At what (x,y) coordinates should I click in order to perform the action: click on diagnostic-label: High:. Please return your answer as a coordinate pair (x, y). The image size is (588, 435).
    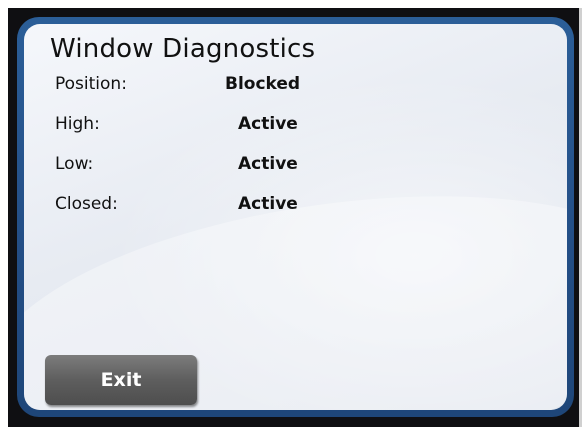
    Looking at the image, I should click on (77, 124).